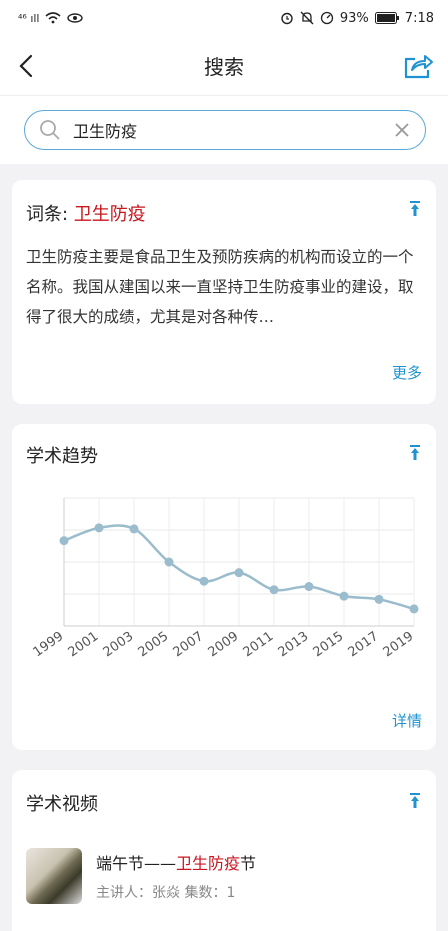 The width and height of the screenshot is (448, 931). I want to click on status-bar: ⁴⁶ ıll 93% 7:18, so click(224, 18).